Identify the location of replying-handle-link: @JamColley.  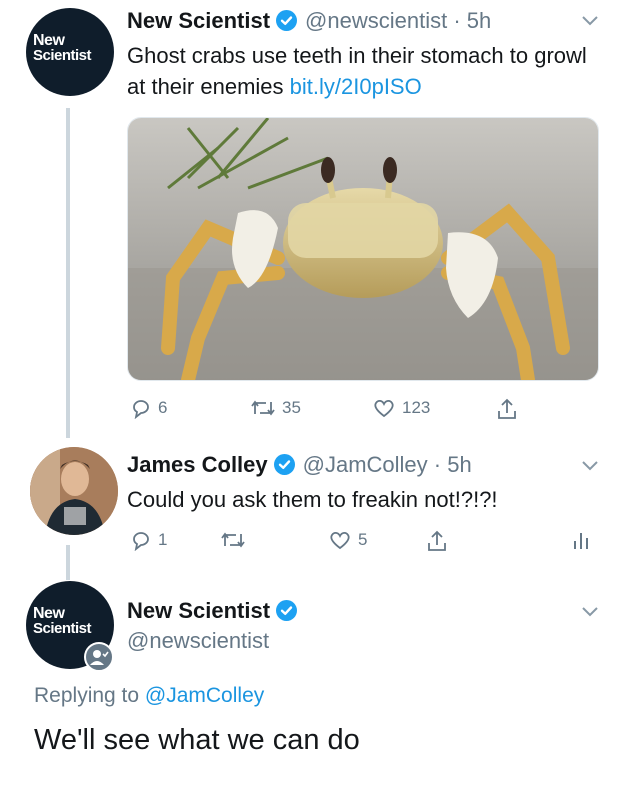
(204, 695).